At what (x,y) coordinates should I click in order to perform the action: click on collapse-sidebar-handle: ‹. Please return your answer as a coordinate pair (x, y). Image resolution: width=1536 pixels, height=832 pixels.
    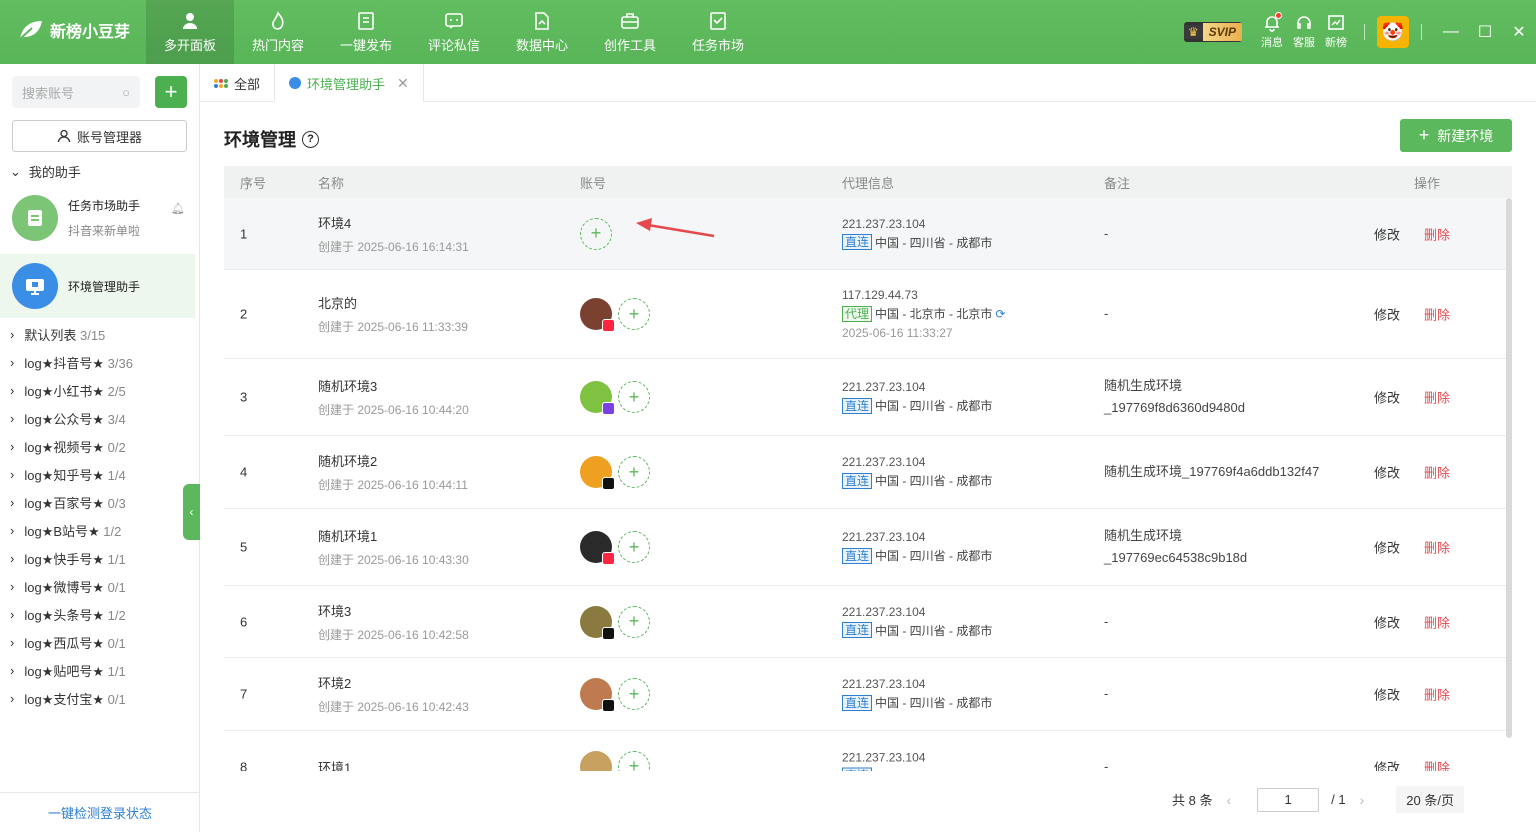
    Looking at the image, I should click on (191, 512).